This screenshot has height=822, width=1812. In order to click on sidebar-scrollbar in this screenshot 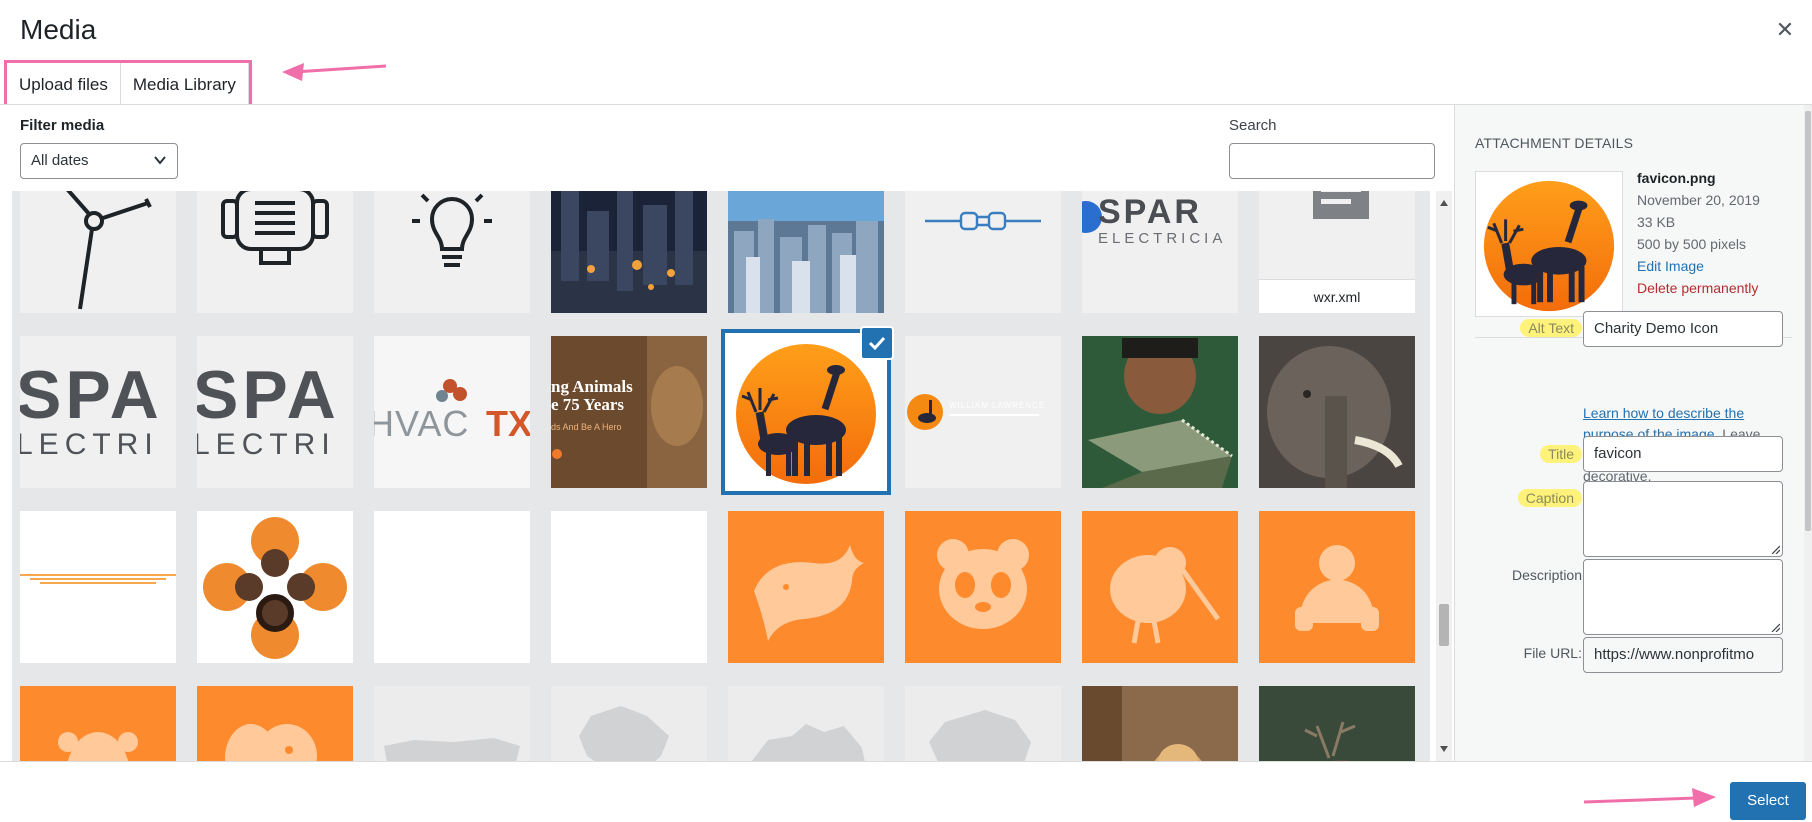, I will do `click(1808, 433)`.